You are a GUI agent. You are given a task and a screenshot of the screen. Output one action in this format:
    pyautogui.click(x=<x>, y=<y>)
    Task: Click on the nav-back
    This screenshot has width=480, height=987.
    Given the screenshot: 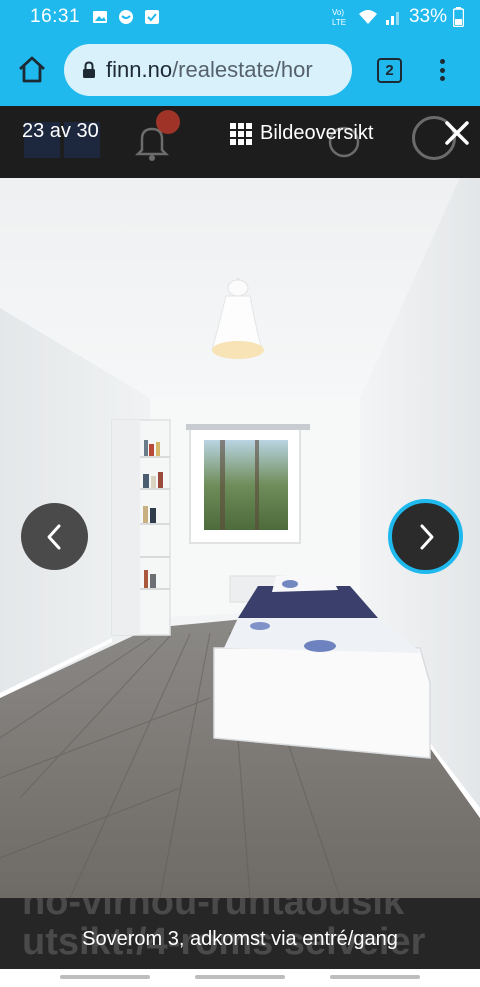 What is the action you would take?
    pyautogui.click(x=375, y=977)
    